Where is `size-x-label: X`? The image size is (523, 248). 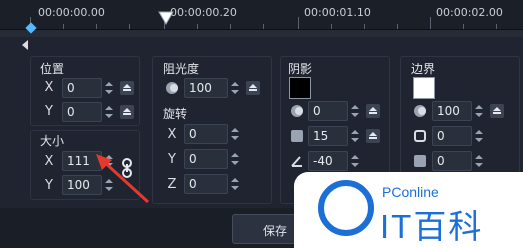
size-x-label: X is located at coordinates (49, 161).